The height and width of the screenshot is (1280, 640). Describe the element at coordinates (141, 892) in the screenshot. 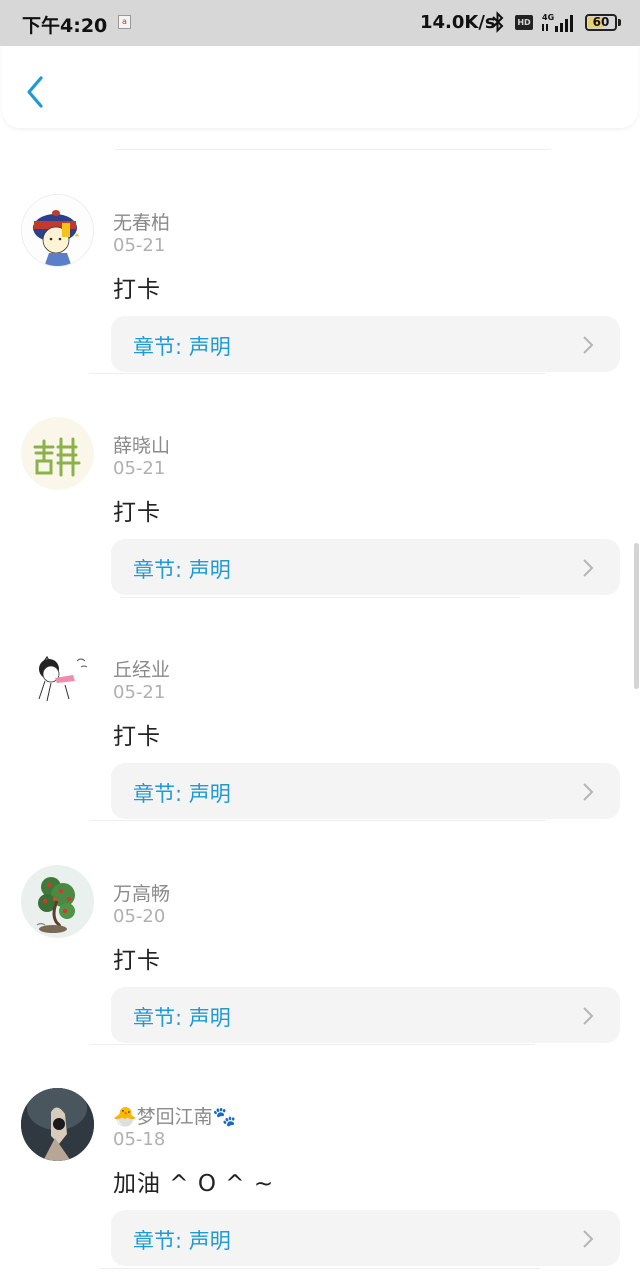

I see `user-name: 万高畅` at that location.